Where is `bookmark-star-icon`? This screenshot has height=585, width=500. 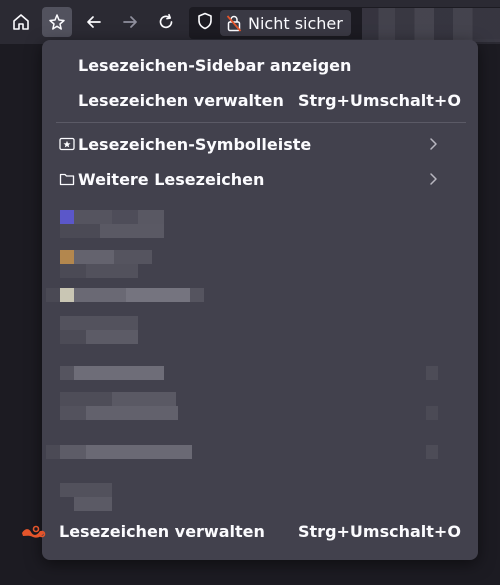
bookmark-star-icon is located at coordinates (57, 22).